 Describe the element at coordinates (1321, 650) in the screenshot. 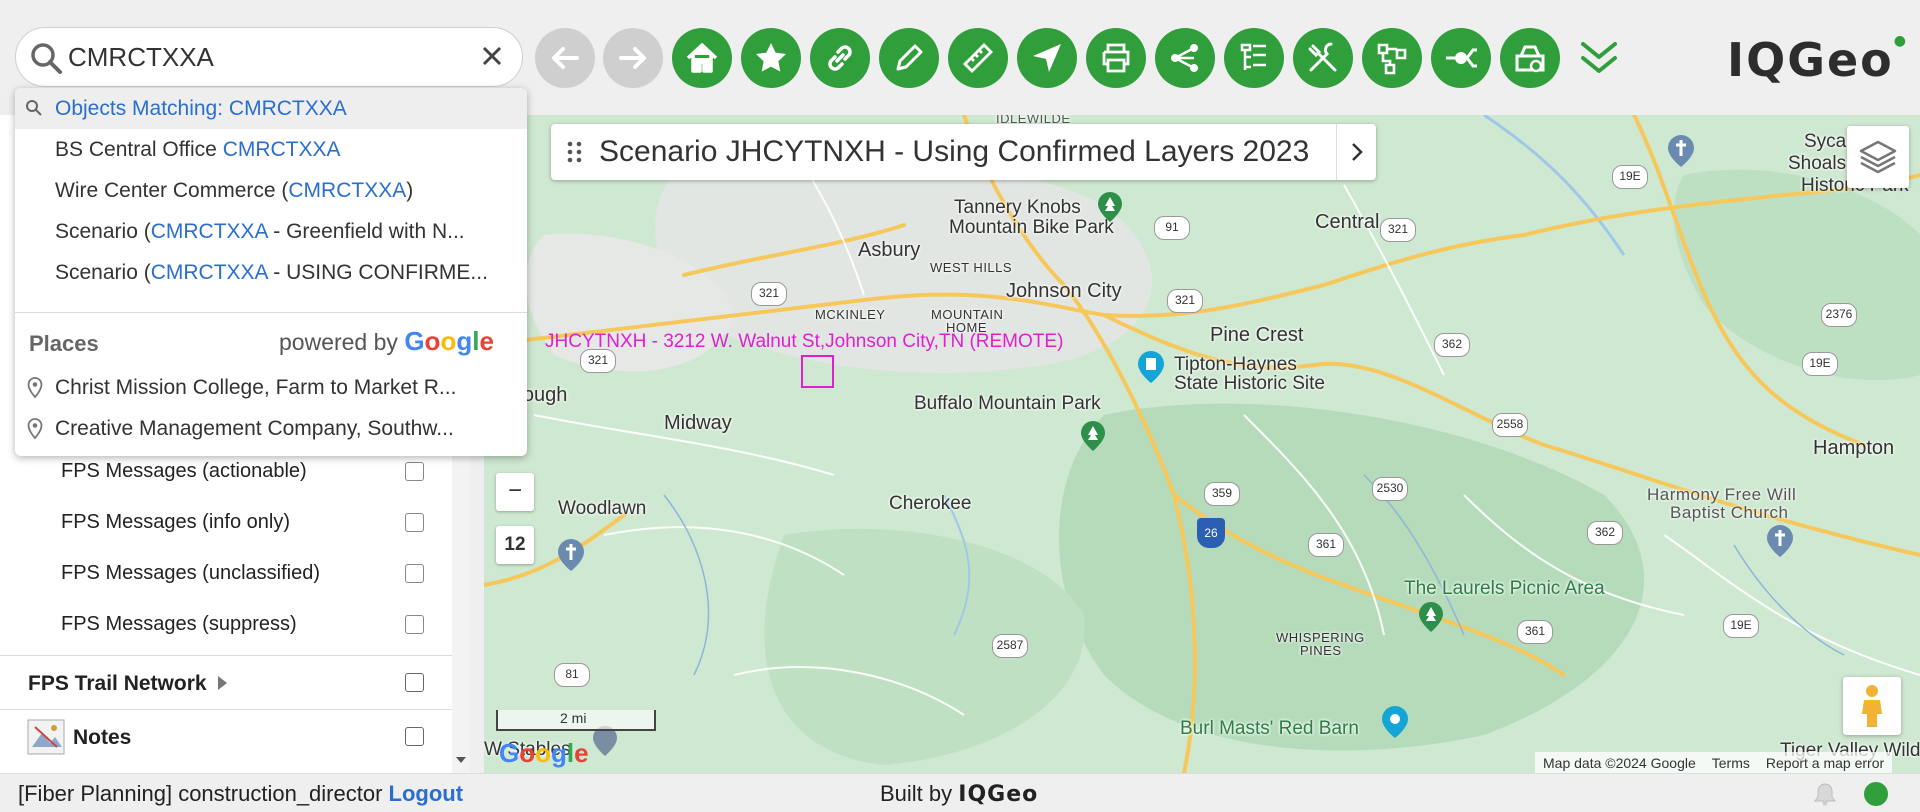

I see `map-label: PINES` at that location.